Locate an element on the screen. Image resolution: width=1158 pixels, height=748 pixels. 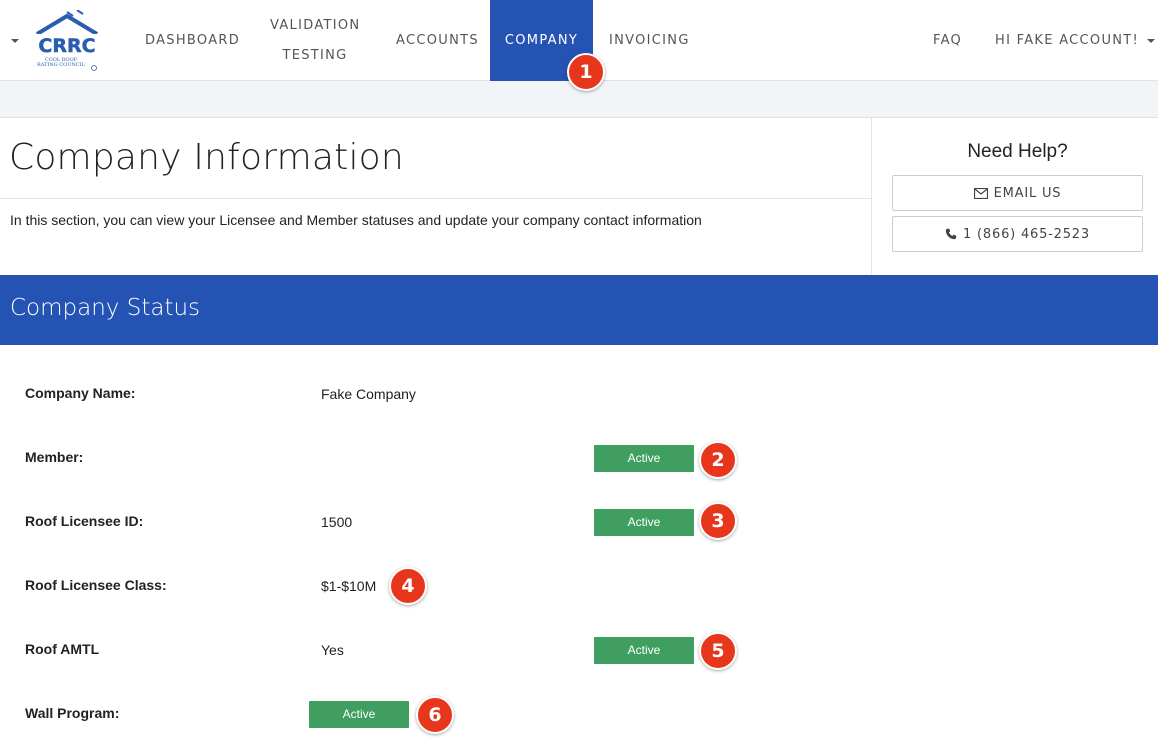
user-menu: HI FAKE ACCOUNT! is located at coordinates (1075, 41).